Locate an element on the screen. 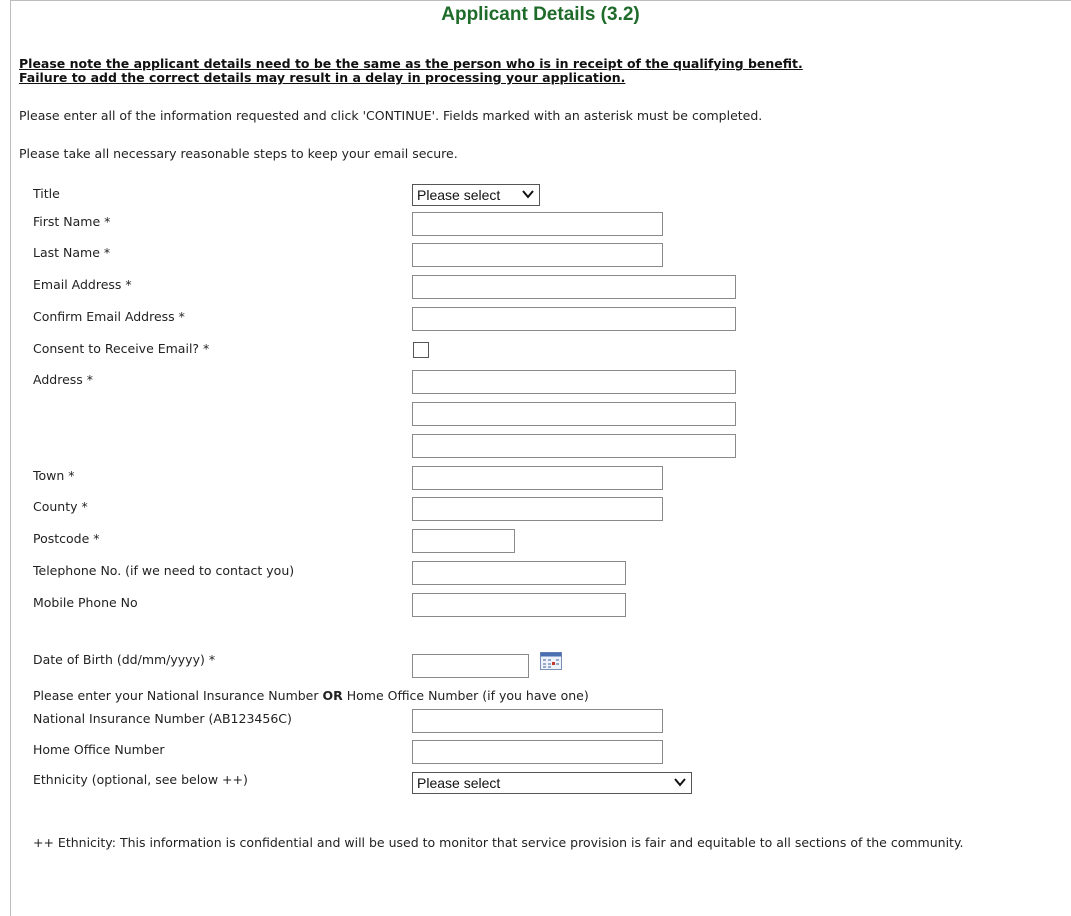  address-line-1-input is located at coordinates (574, 382).